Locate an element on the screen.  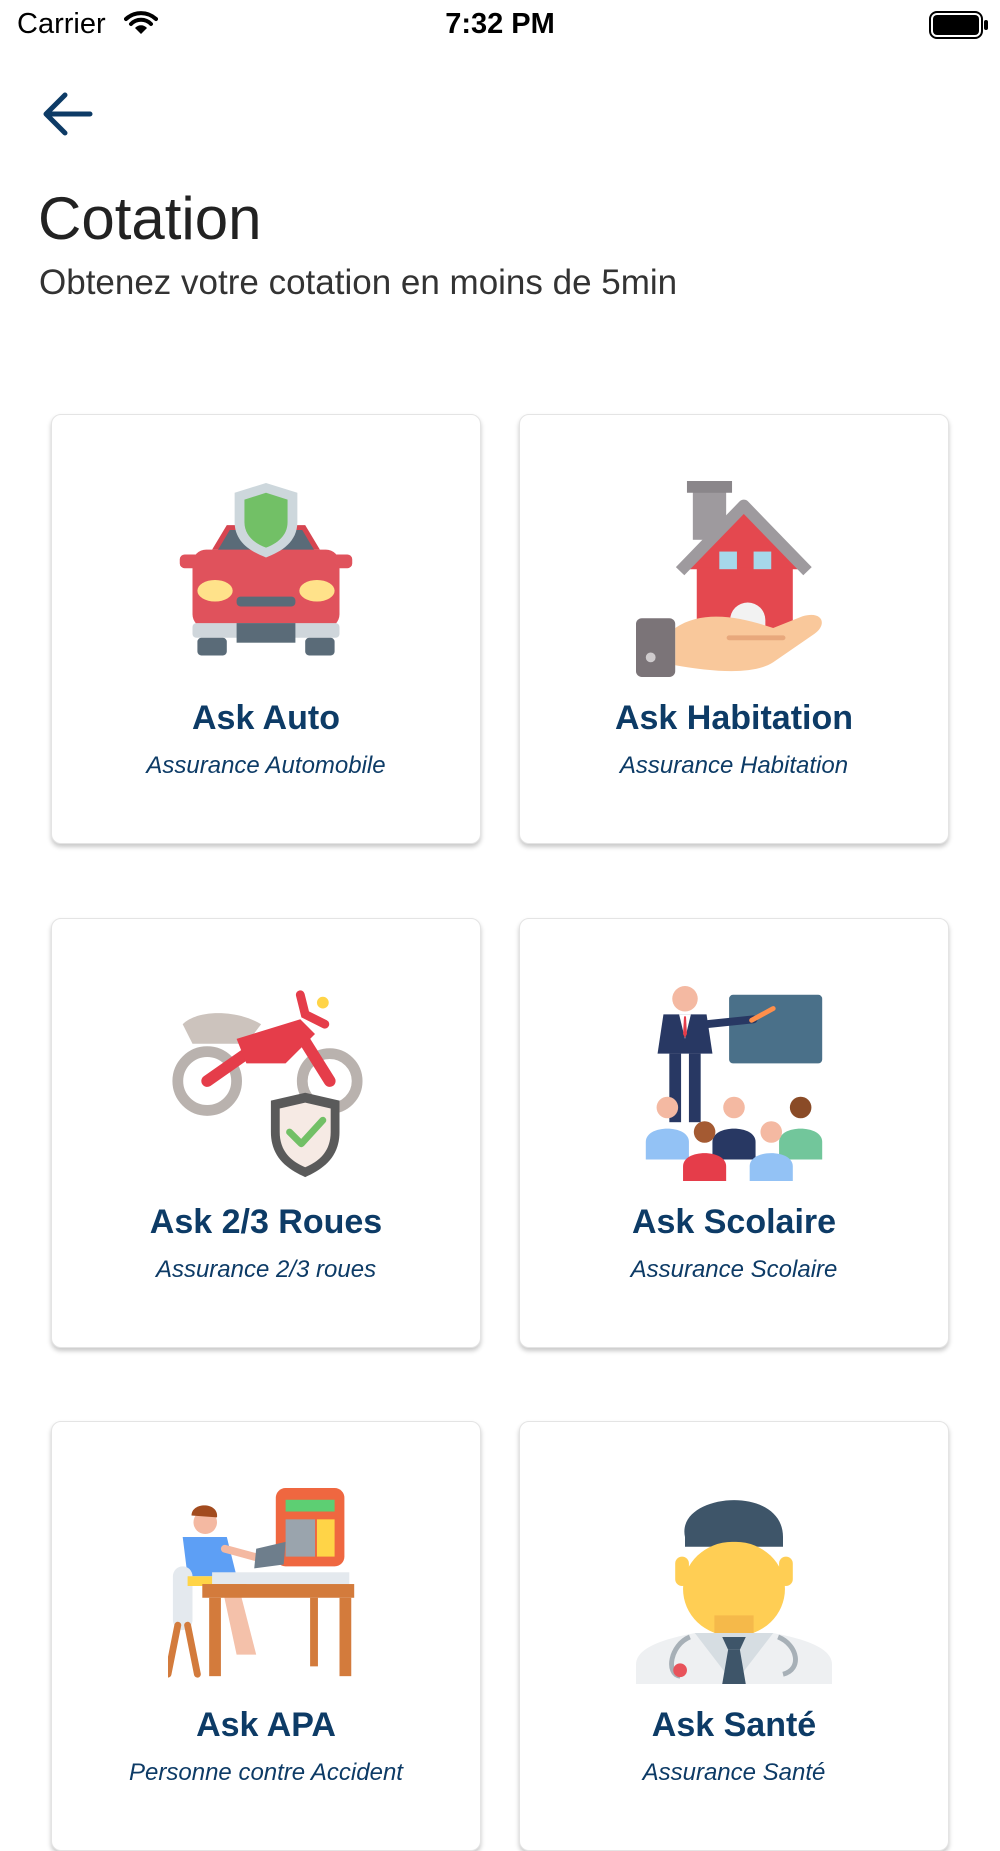
arrow-left-icon is located at coordinates (68, 114).